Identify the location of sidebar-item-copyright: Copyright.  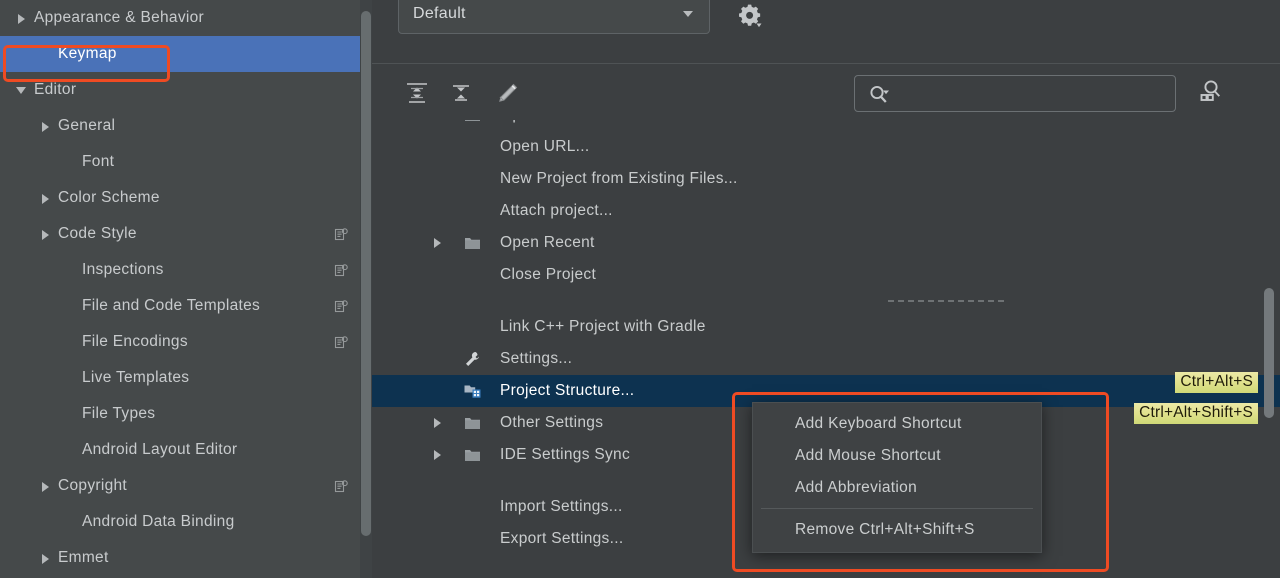
(186, 486).